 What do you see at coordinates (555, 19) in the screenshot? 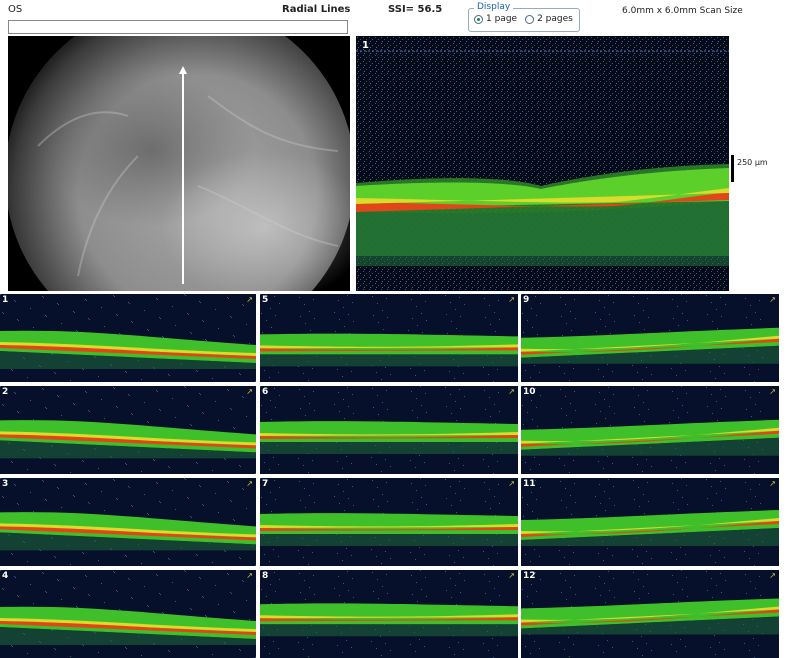
I see `display-option-label: 2 pages` at bounding box center [555, 19].